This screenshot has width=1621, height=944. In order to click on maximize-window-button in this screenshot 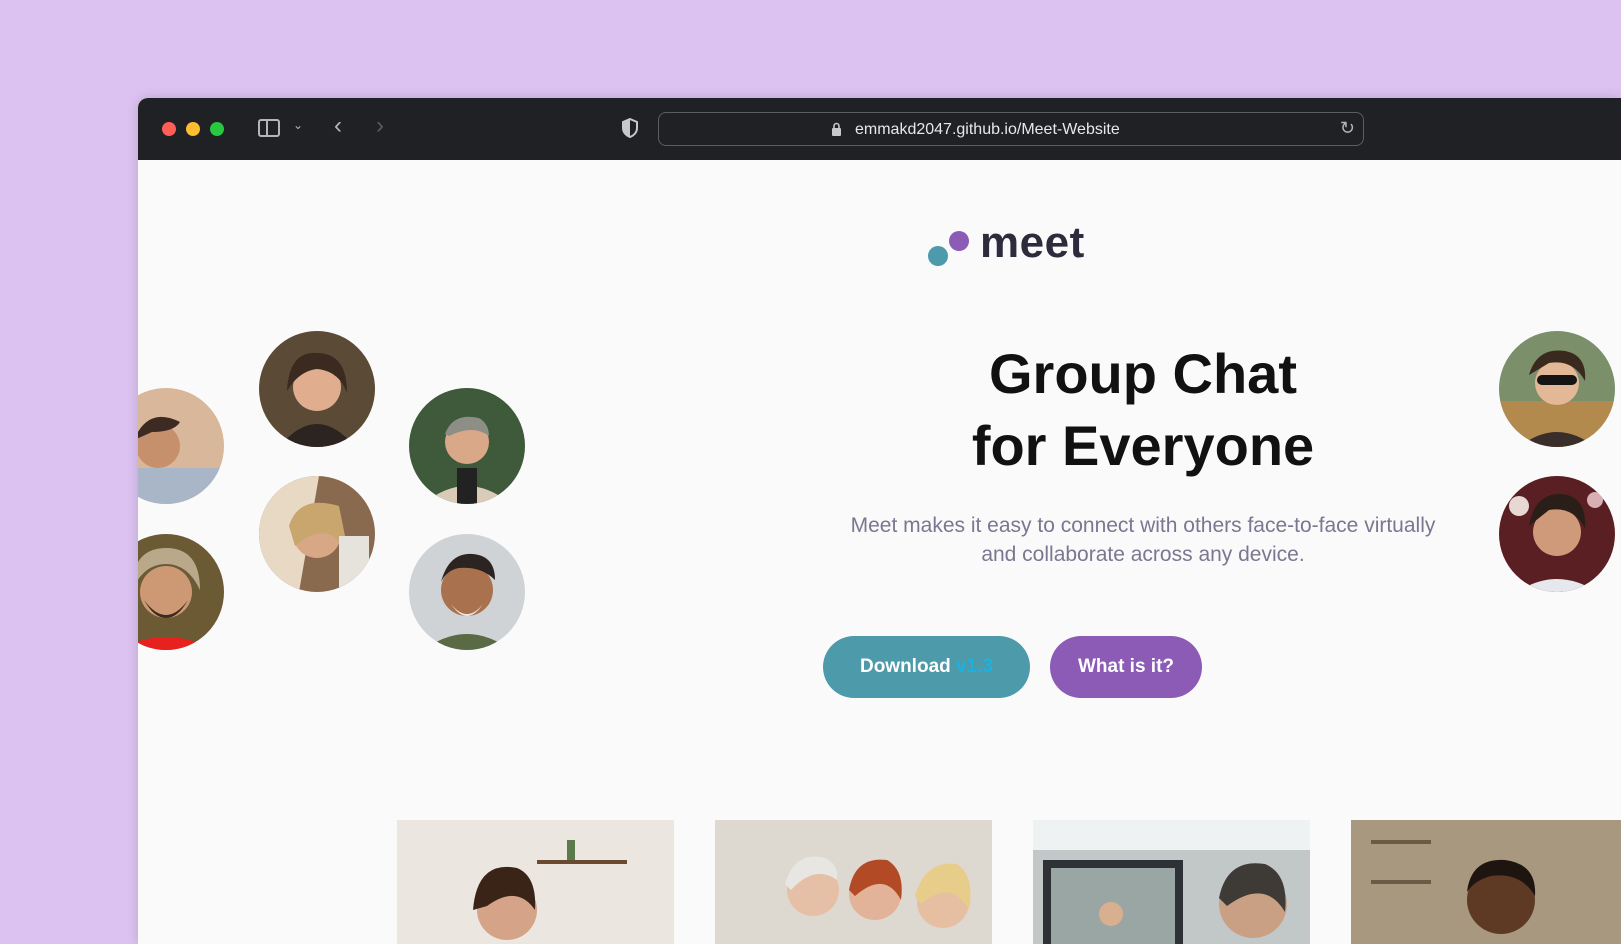, I will do `click(217, 129)`.